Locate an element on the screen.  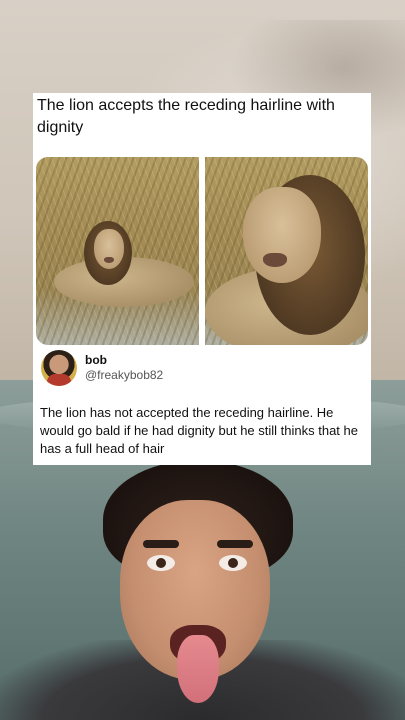
right-eyebrow is located at coordinates (235, 544).